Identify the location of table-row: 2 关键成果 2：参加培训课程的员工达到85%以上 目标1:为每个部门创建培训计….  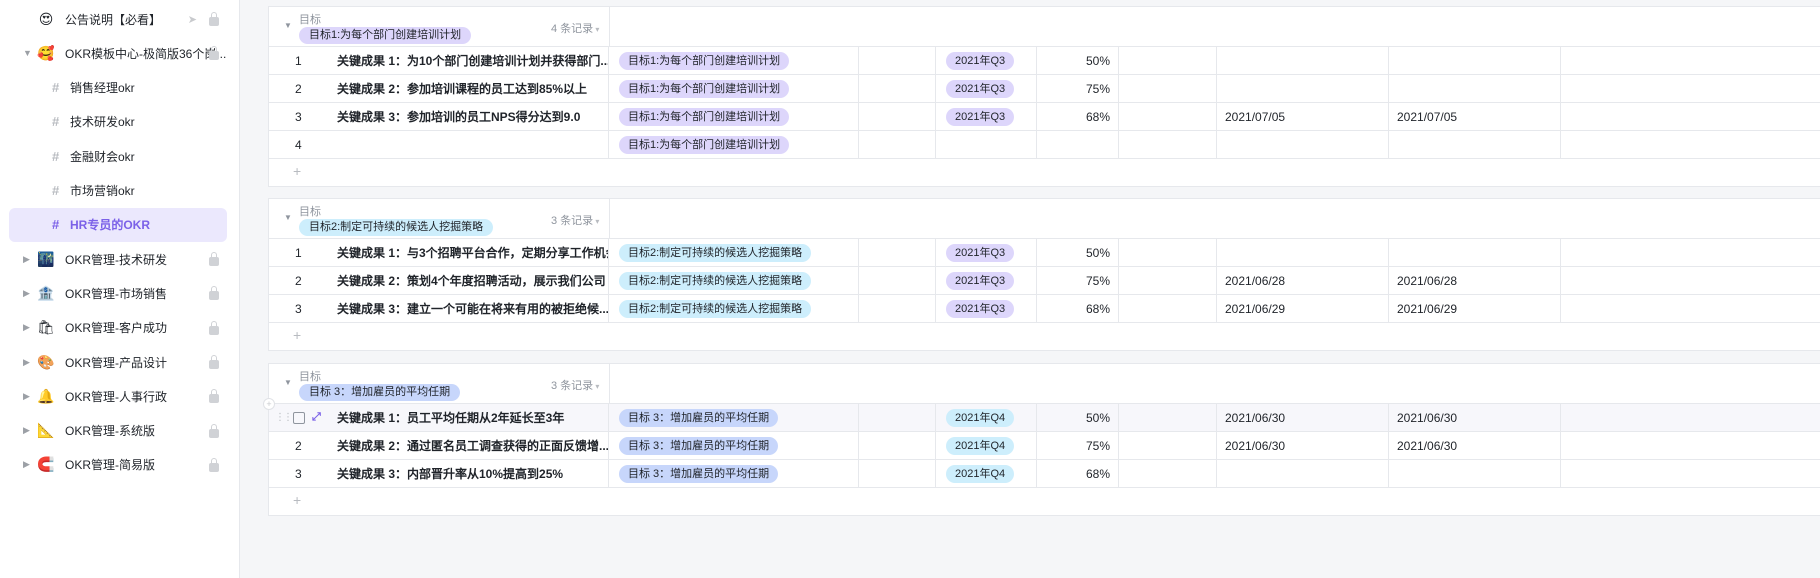
(1044, 89).